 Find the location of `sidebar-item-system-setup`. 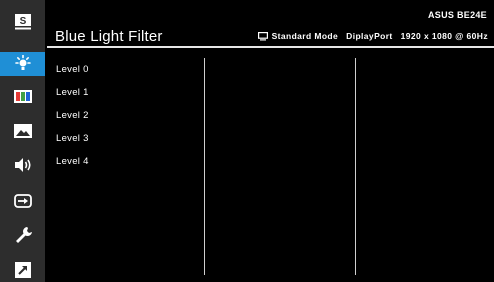

sidebar-item-system-setup is located at coordinates (23, 235).